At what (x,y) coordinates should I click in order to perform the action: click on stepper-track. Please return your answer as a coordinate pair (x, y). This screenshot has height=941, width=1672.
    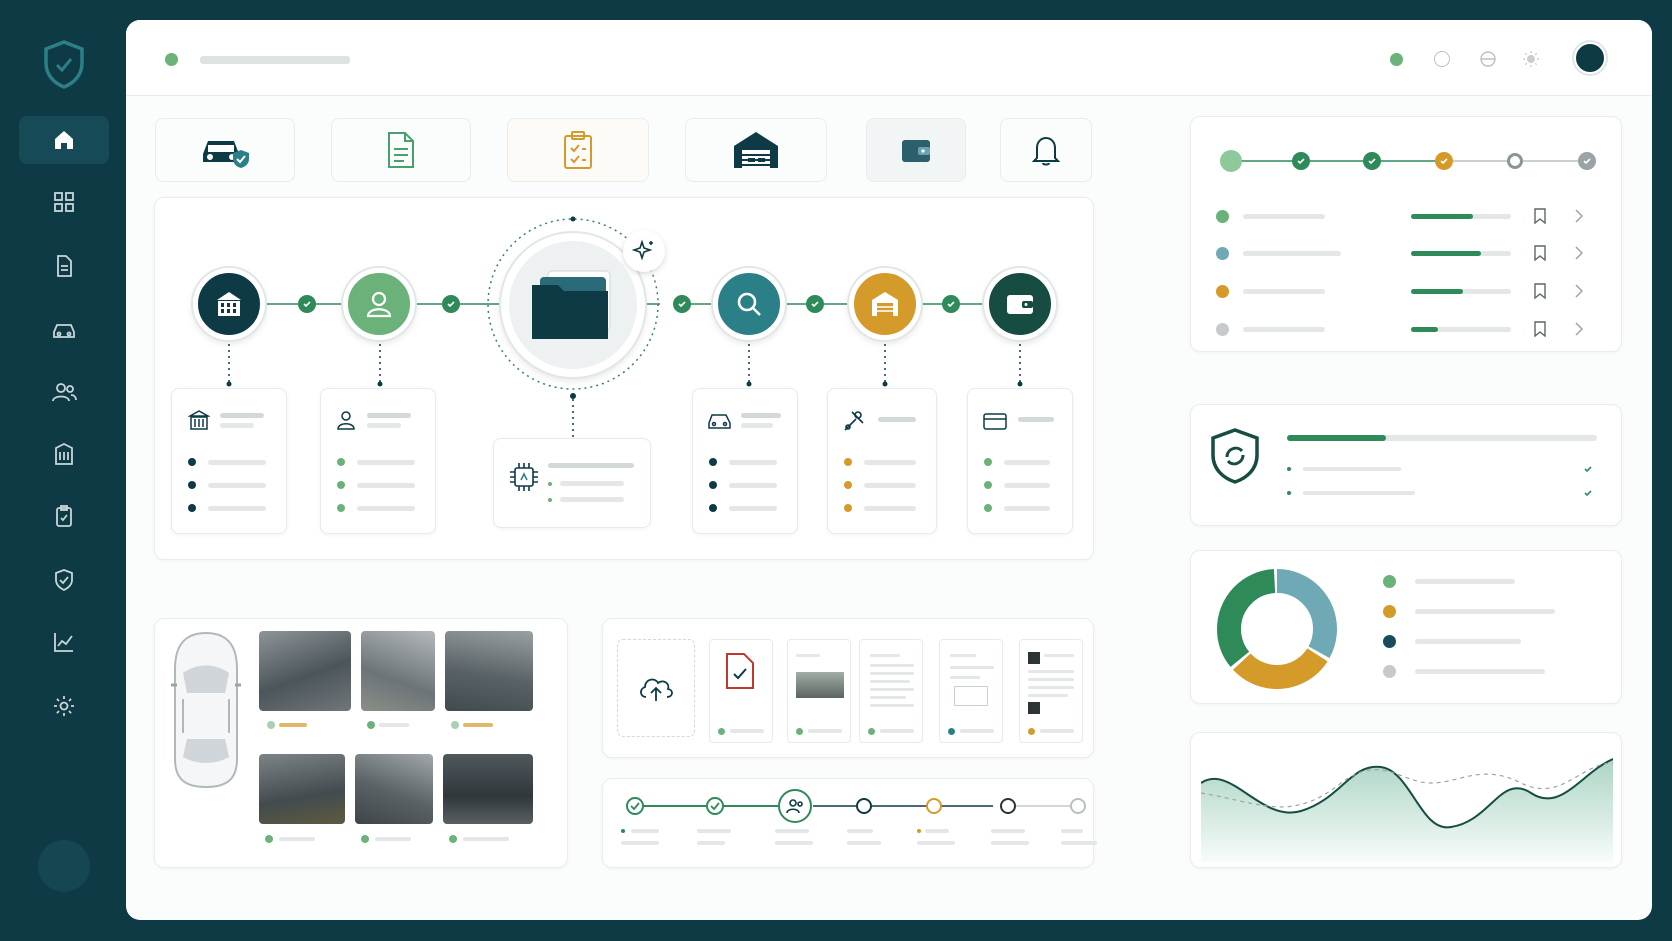
    Looking at the image, I should click on (858, 806).